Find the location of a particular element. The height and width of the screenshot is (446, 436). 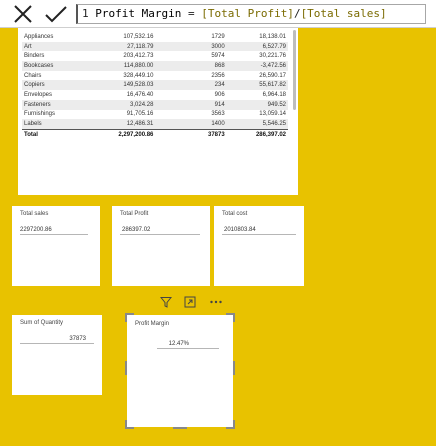

formula-ref-sales: [Total sales] is located at coordinates (343, 13).